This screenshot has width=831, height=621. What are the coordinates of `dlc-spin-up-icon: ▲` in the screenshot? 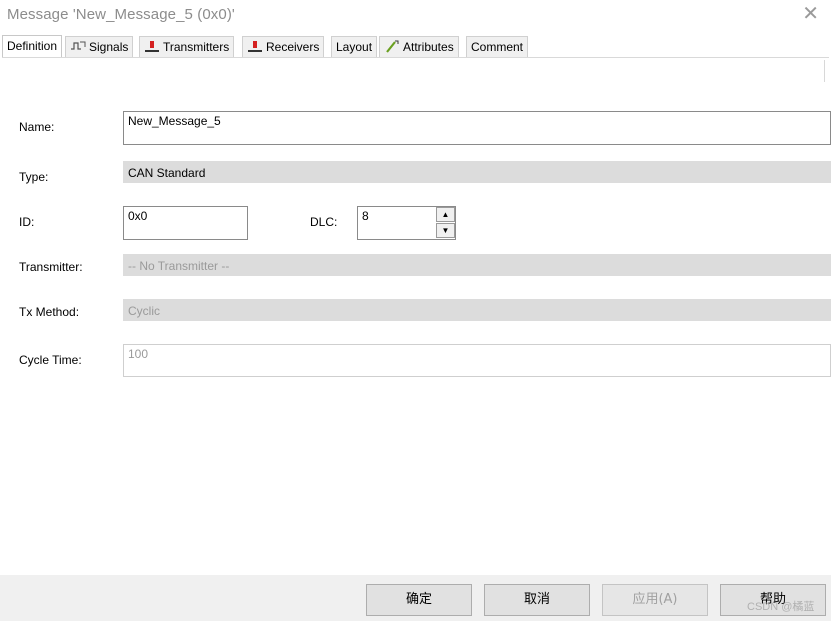 It's located at (445, 214).